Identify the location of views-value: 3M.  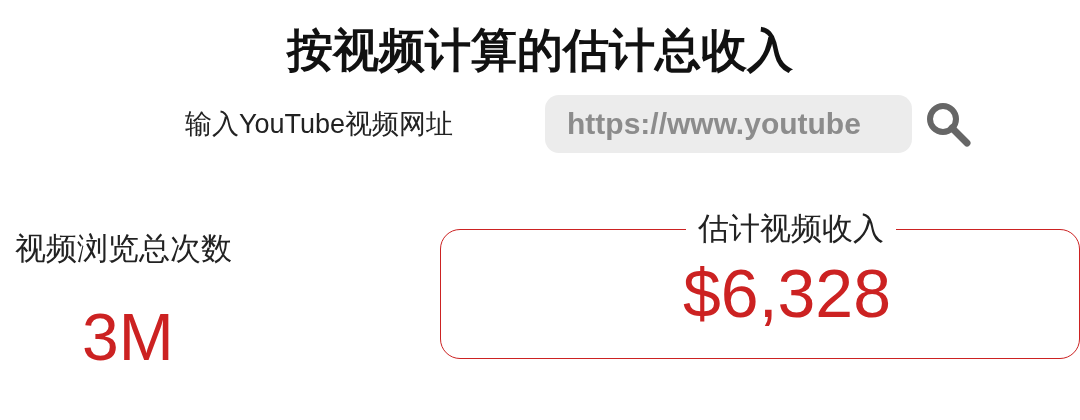
(128, 337).